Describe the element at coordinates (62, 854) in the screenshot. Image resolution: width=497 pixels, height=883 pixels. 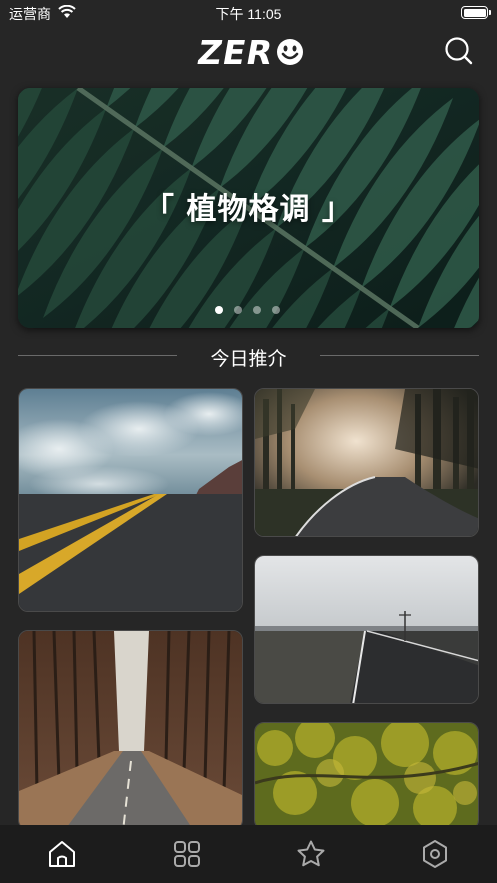
I see `home-icon` at that location.